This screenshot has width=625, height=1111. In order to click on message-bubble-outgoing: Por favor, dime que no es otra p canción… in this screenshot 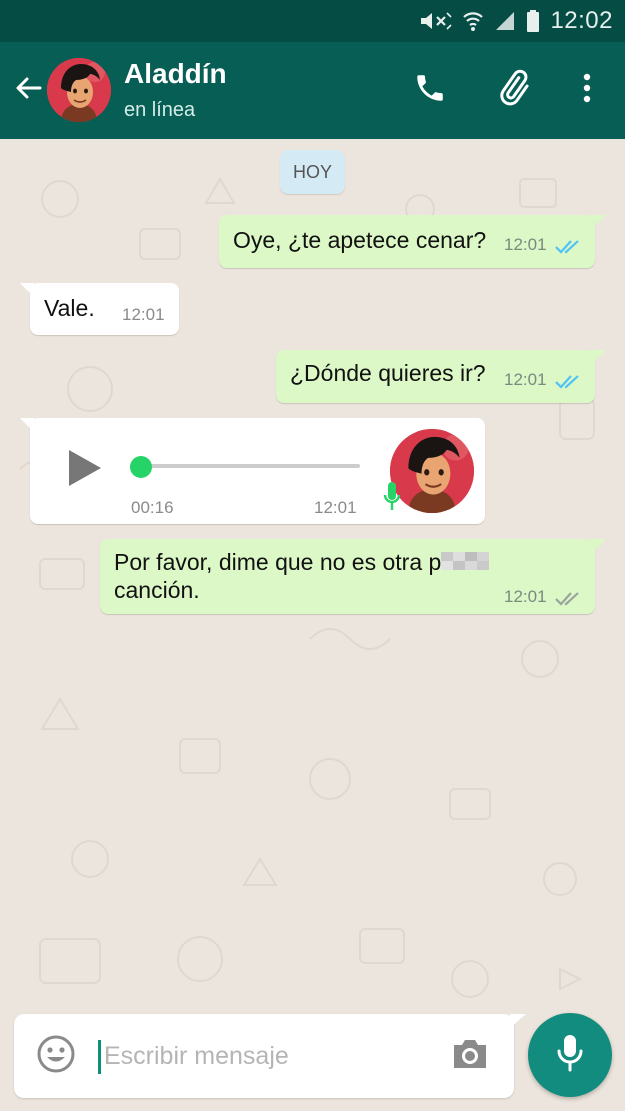, I will do `click(347, 576)`.